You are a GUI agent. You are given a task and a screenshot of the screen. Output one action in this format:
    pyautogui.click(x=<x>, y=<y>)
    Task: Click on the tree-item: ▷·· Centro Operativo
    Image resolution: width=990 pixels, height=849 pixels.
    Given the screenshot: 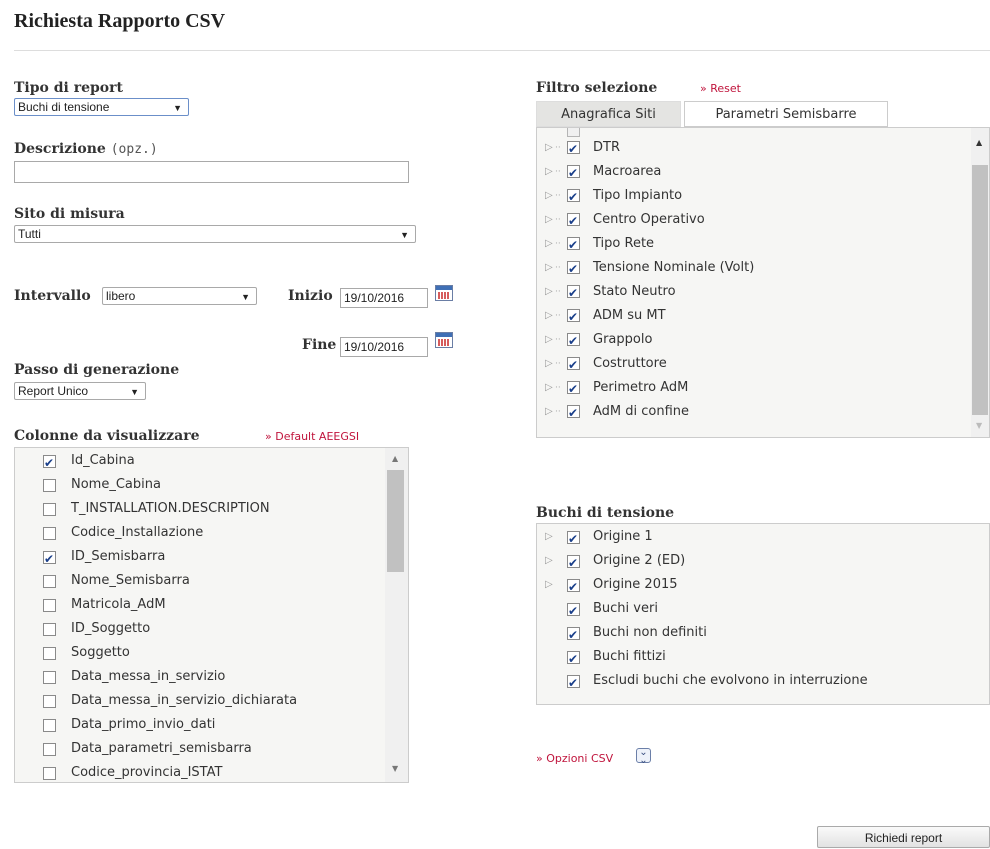 What is the action you would take?
    pyautogui.click(x=752, y=220)
    